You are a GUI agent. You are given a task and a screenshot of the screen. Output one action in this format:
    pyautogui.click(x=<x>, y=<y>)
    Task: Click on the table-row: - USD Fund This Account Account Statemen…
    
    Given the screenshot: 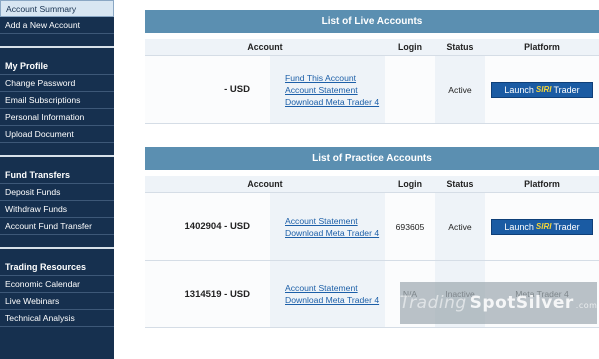 What is the action you would take?
    pyautogui.click(x=372, y=90)
    